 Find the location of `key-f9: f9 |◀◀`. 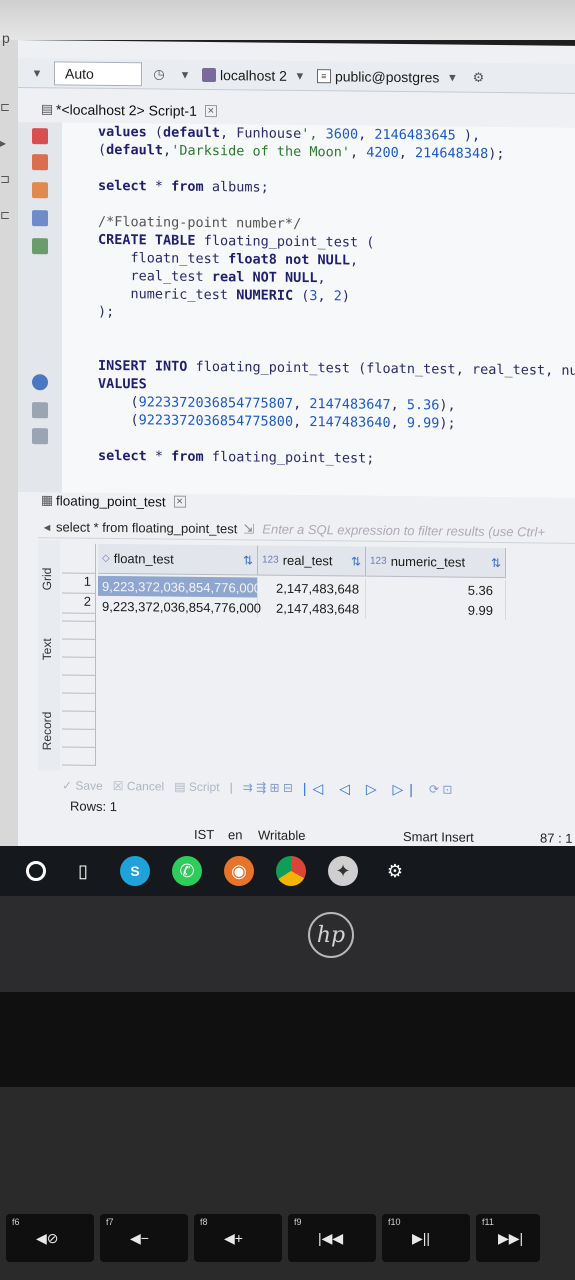

key-f9: f9 |◀◀ is located at coordinates (332, 1238).